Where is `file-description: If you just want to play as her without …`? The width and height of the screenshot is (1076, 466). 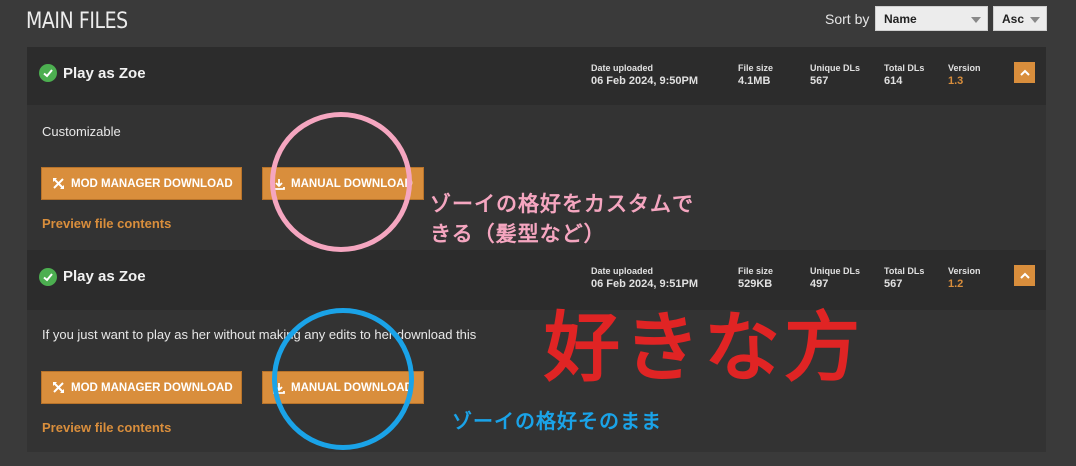
file-description: If you just want to play as her without … is located at coordinates (259, 334).